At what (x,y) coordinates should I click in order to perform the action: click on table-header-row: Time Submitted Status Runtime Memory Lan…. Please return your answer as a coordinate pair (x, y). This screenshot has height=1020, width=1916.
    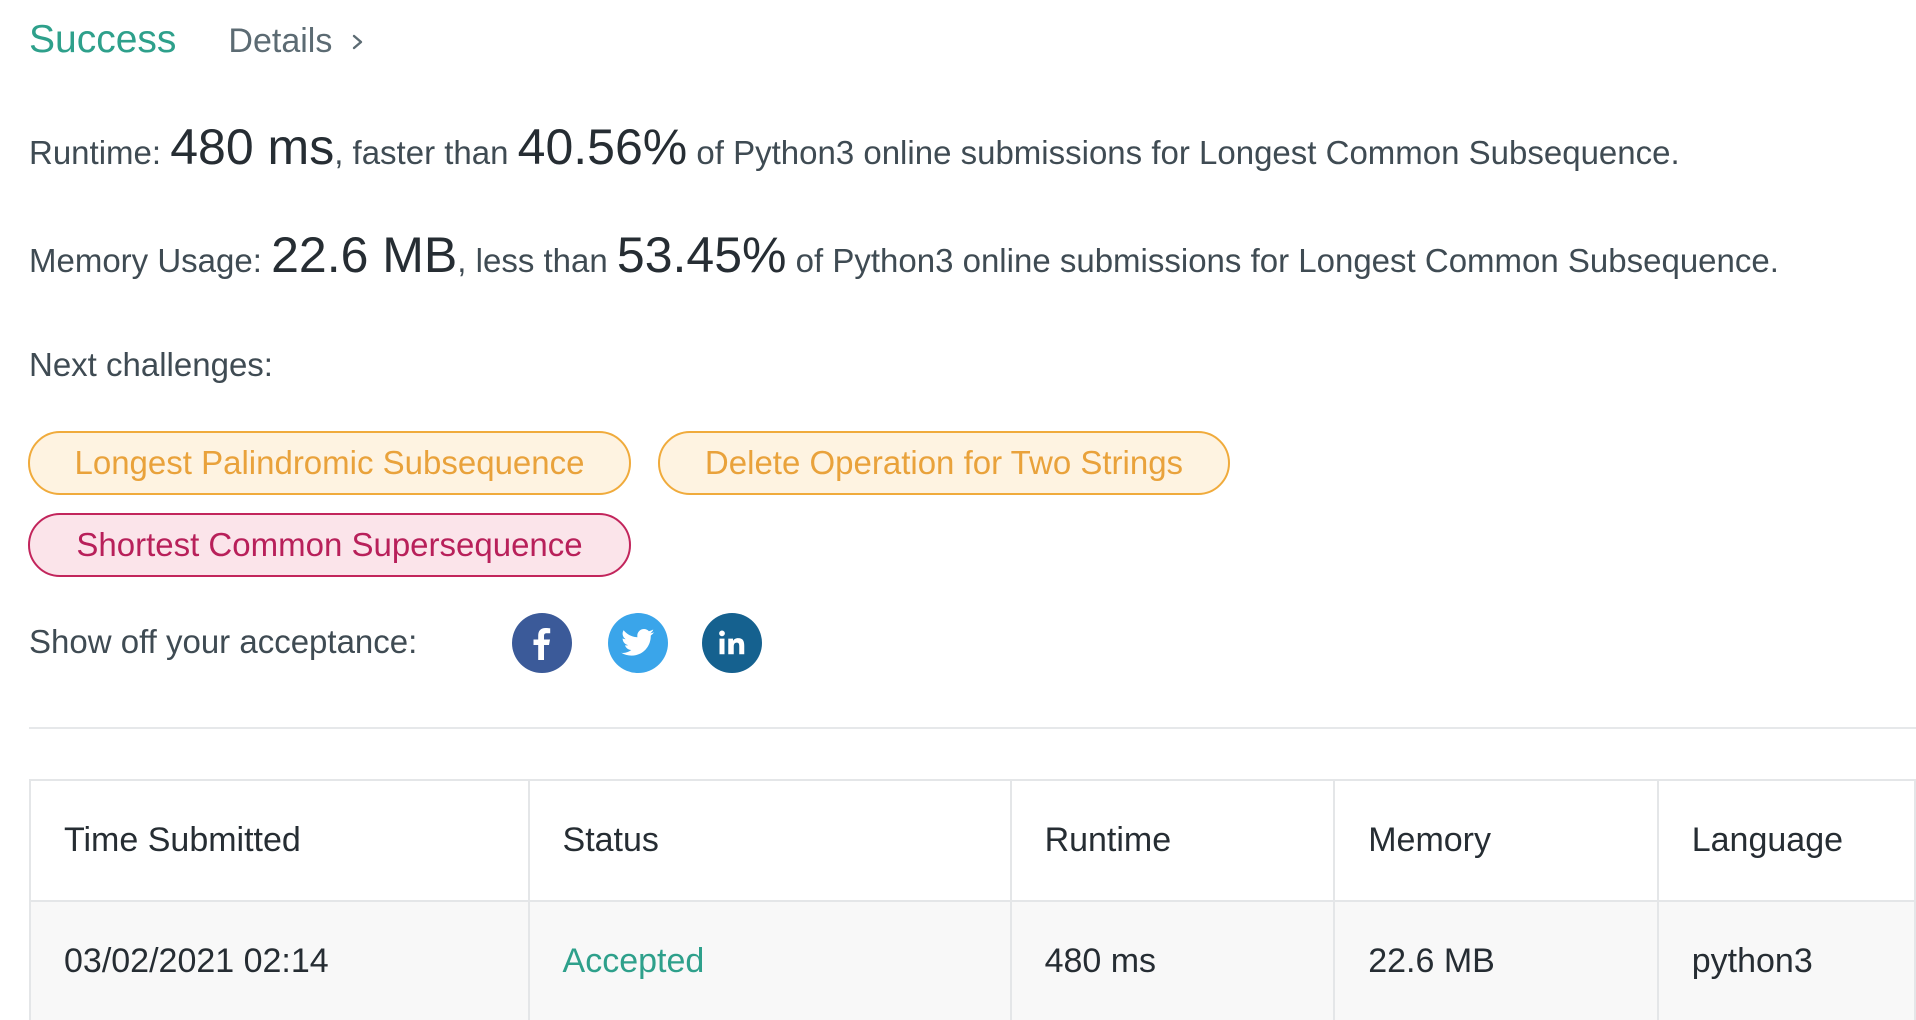
    Looking at the image, I should click on (972, 840).